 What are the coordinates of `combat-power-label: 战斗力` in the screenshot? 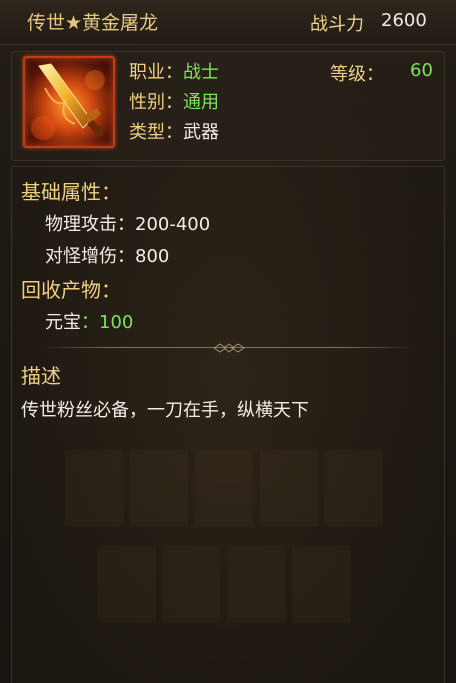 It's located at (337, 24).